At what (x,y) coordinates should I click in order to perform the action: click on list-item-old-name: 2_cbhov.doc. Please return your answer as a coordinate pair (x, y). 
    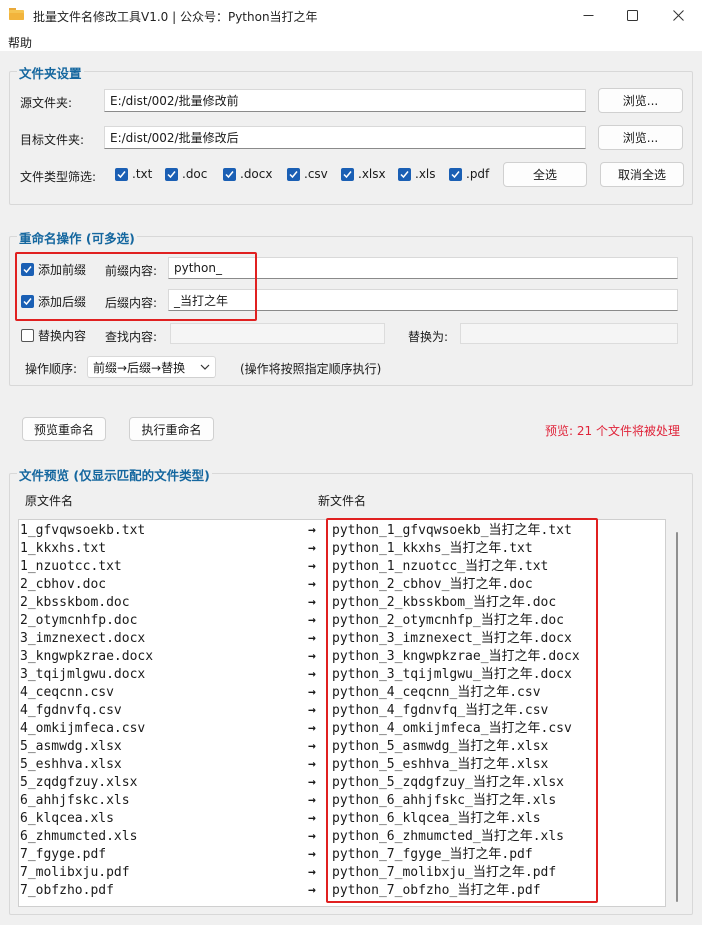
    Looking at the image, I should click on (63, 584).